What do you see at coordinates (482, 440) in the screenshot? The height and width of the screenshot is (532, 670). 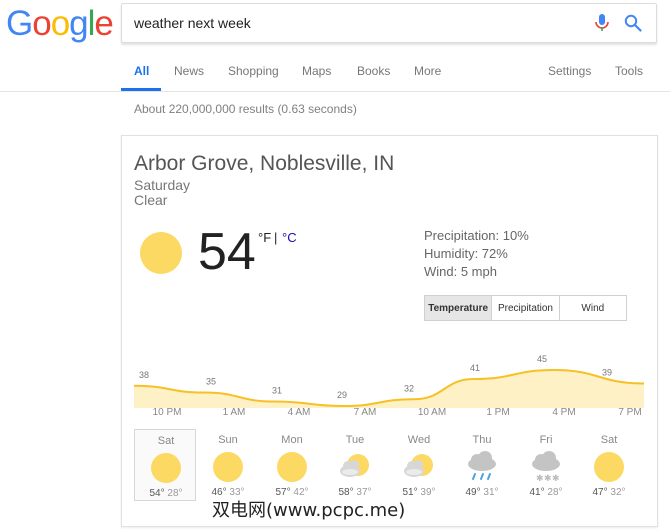 I see `day-name: Thu` at bounding box center [482, 440].